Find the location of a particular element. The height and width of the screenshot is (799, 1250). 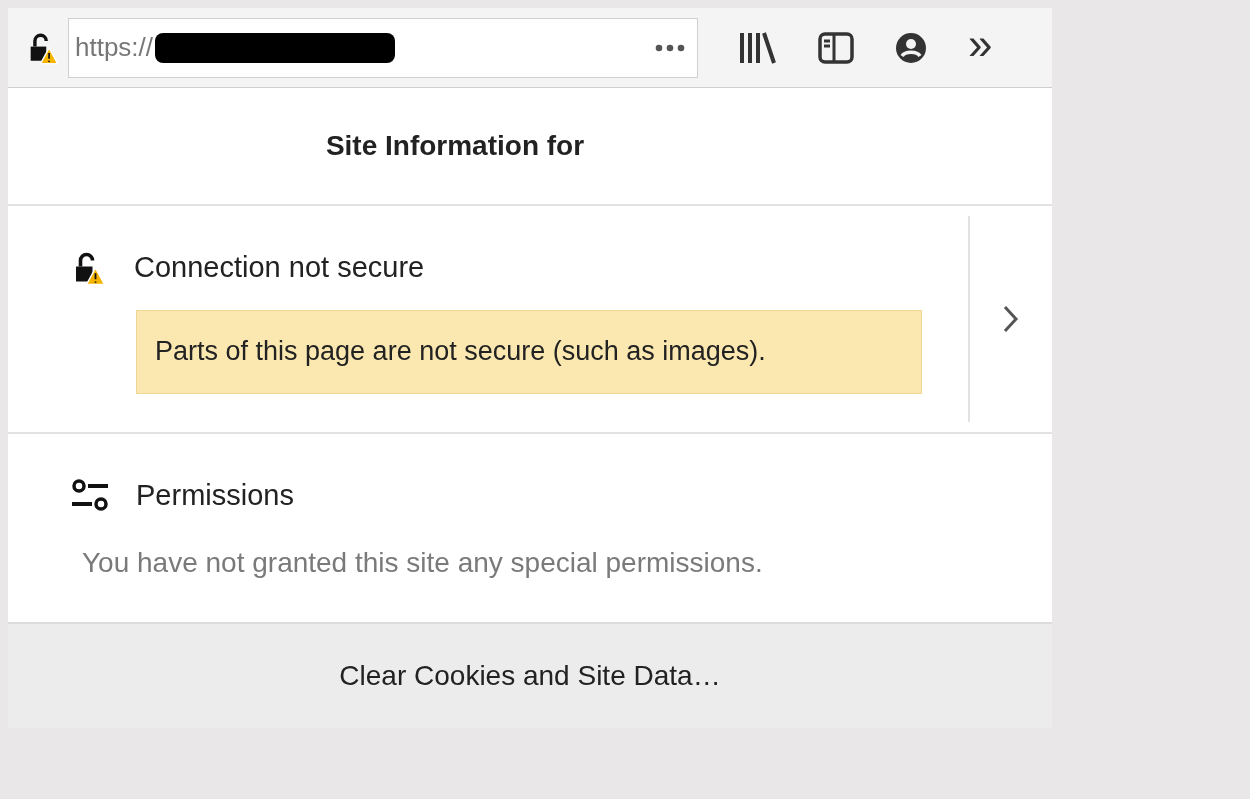

warning-message: Parts of this page are not secure (such as images). is located at coordinates (529, 351).